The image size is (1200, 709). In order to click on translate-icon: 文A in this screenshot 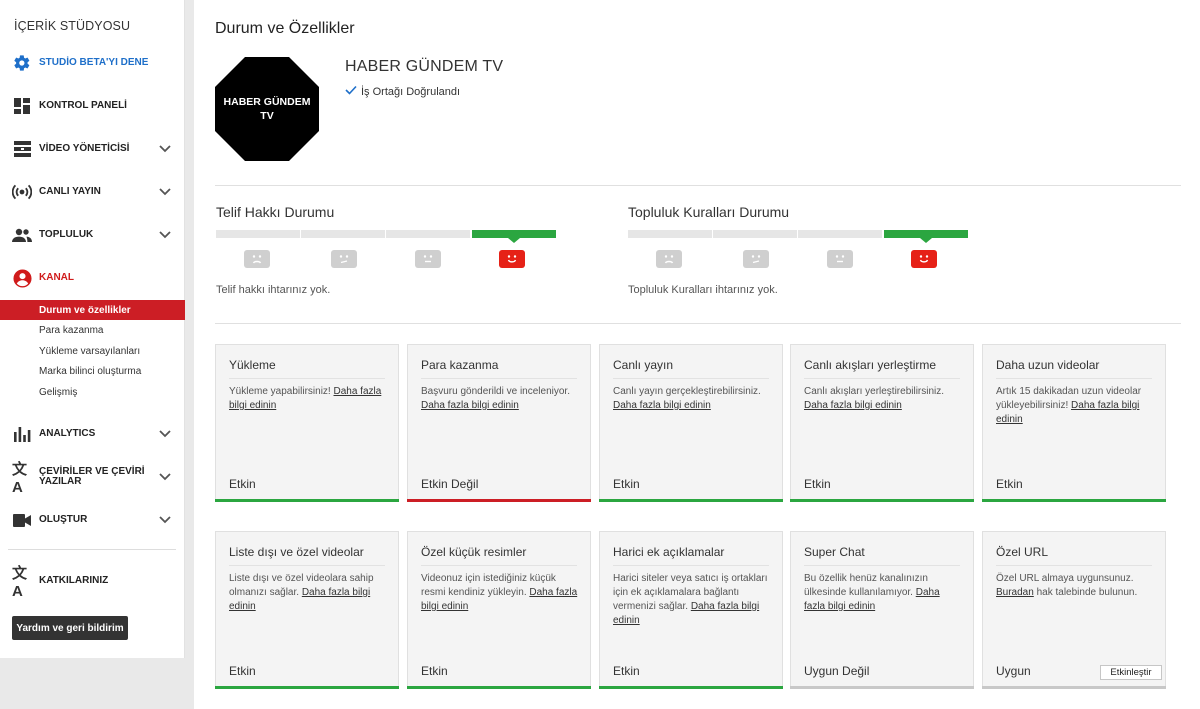, I will do `click(20, 478)`.